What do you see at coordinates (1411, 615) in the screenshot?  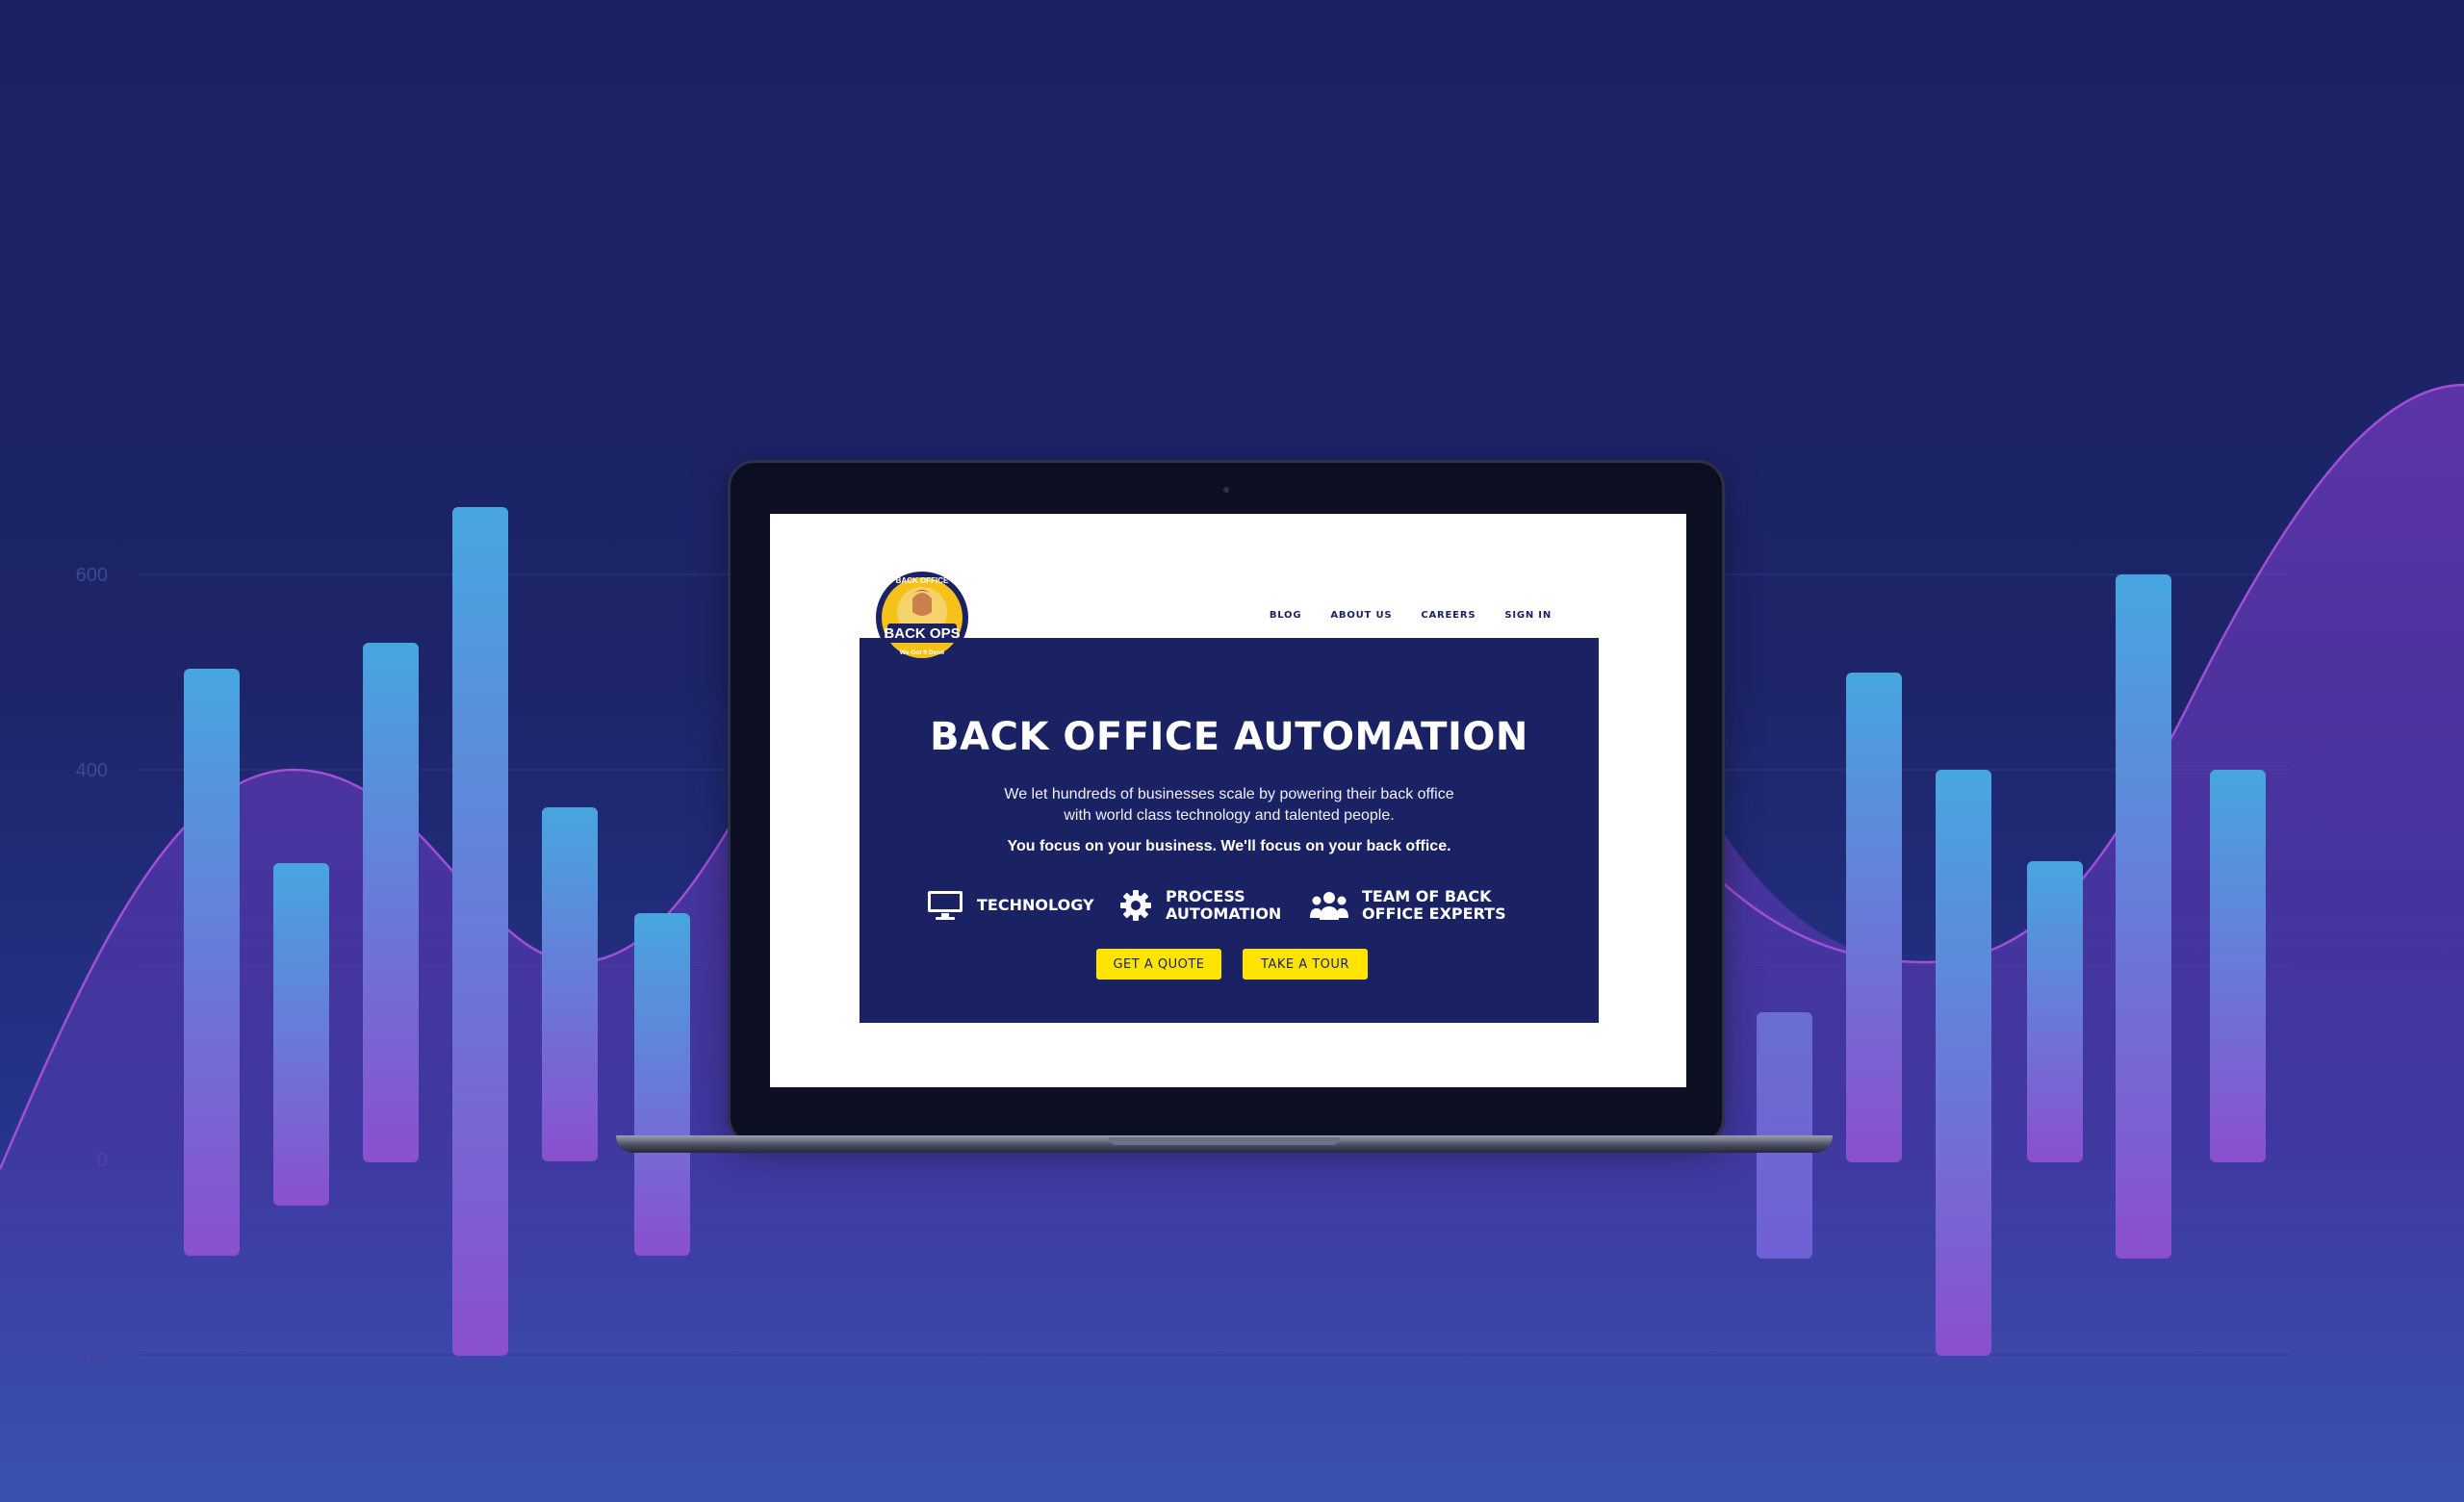 I see `top-nav: BLOG ABOUT US CAREERS SIGN IN` at bounding box center [1411, 615].